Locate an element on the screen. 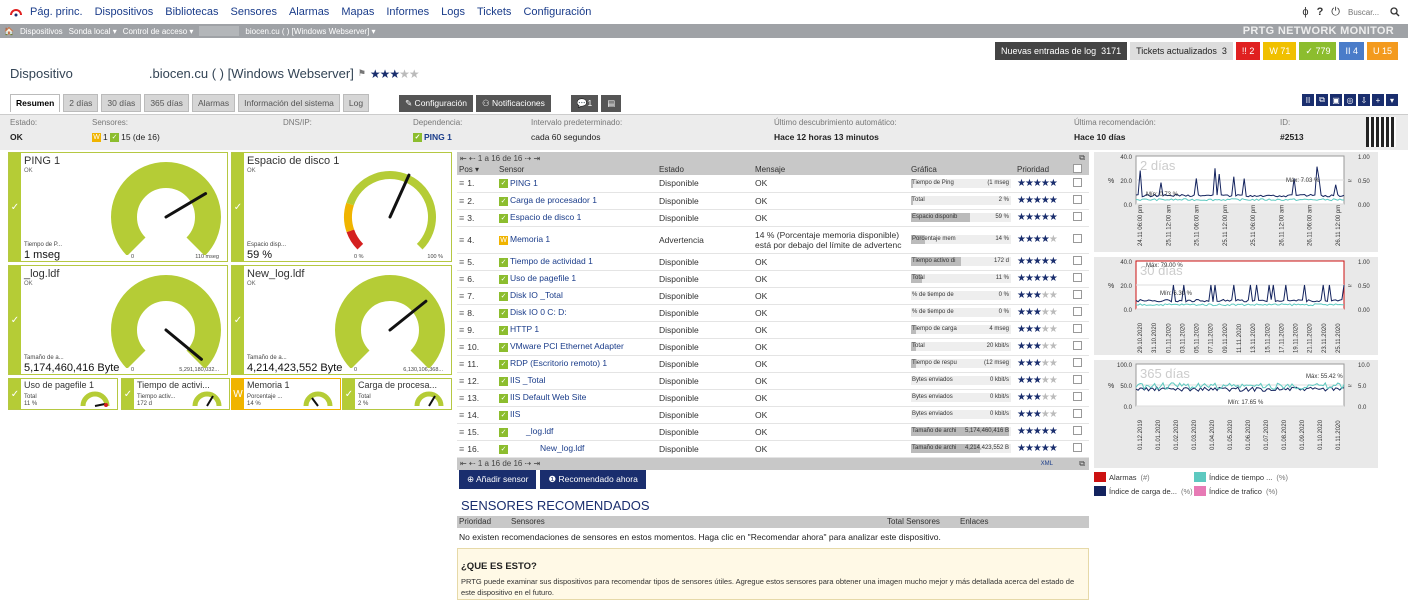  sensor-minigraph: Tamaño de archi 4,214,423,552 B is located at coordinates (961, 448).